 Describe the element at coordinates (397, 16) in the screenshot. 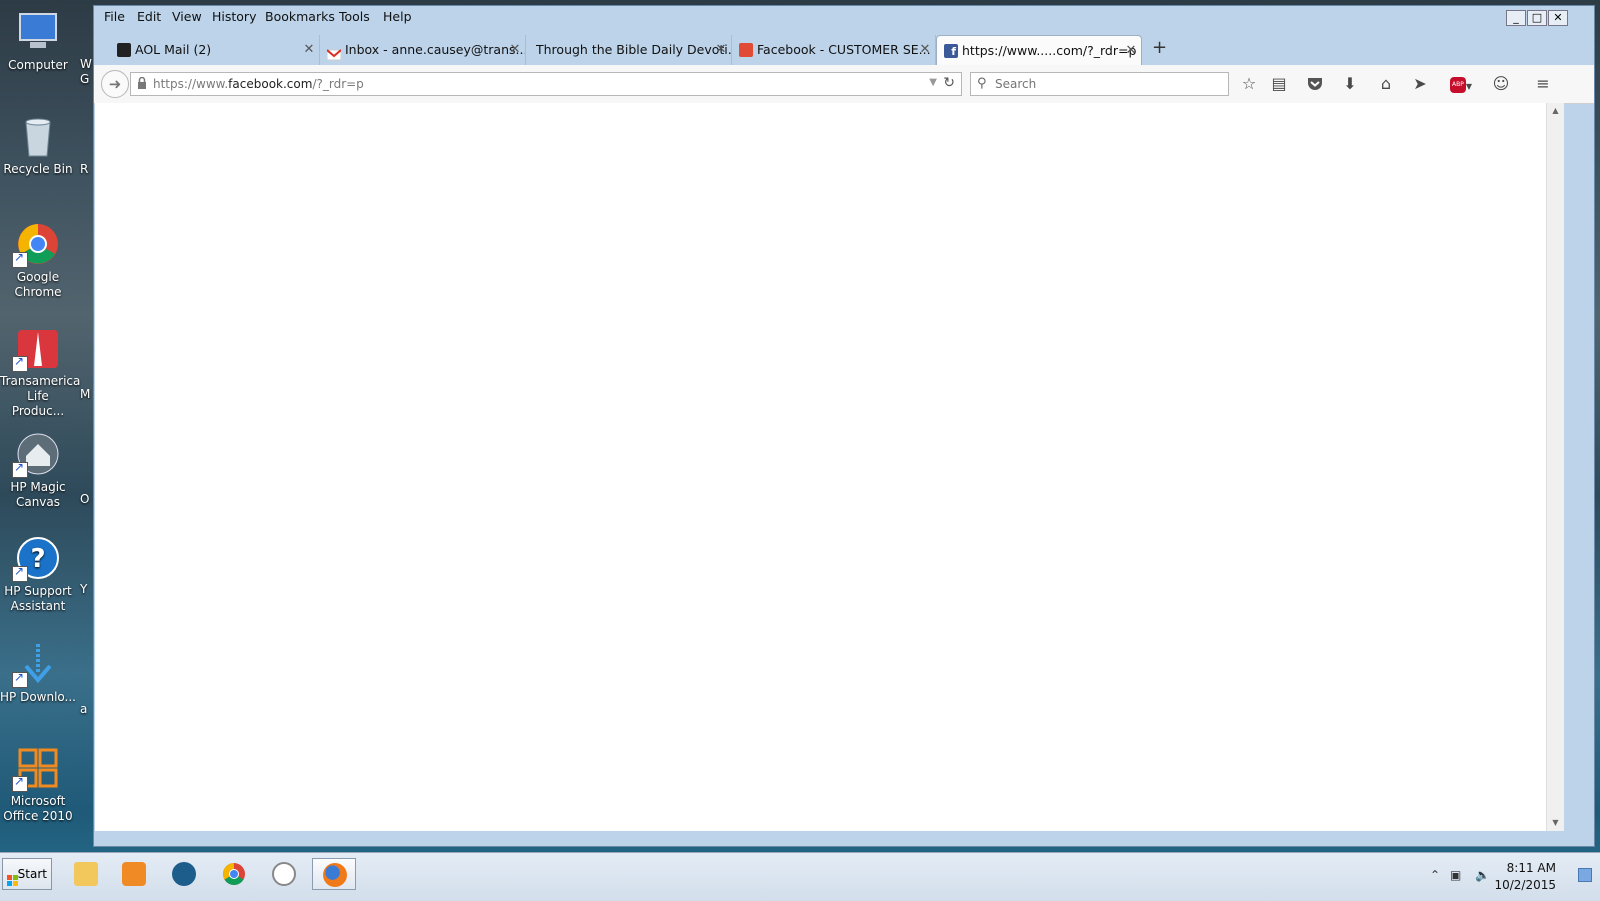

I see `menu-help: Help` at that location.